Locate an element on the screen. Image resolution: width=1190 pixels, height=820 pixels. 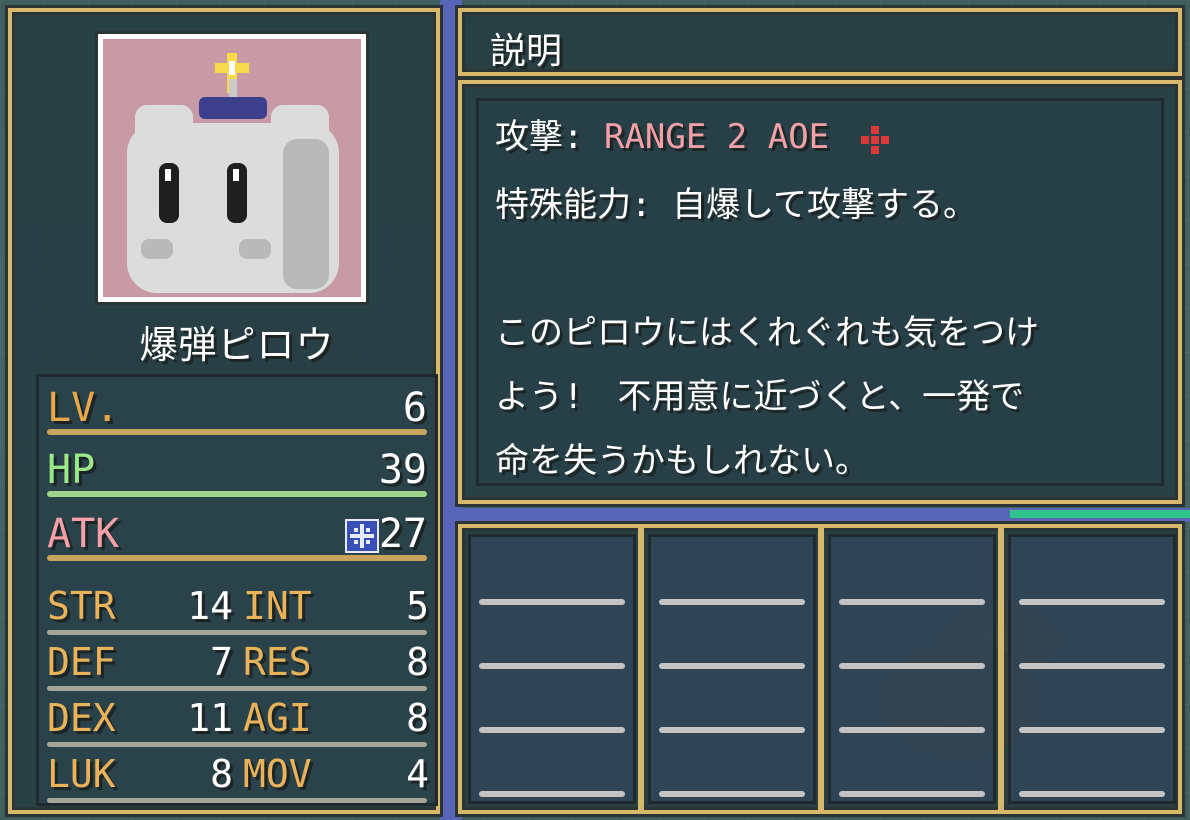
attack-line: 攻撃: RANGE 2 AOE is located at coordinates (692, 137).